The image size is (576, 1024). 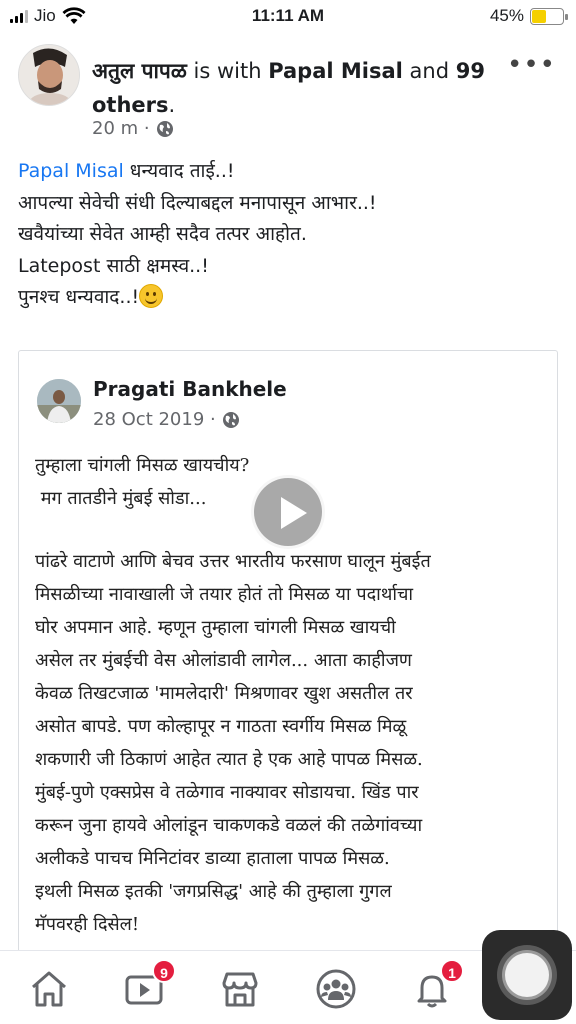 I want to click on shared-avatar-photo, so click(x=59, y=401).